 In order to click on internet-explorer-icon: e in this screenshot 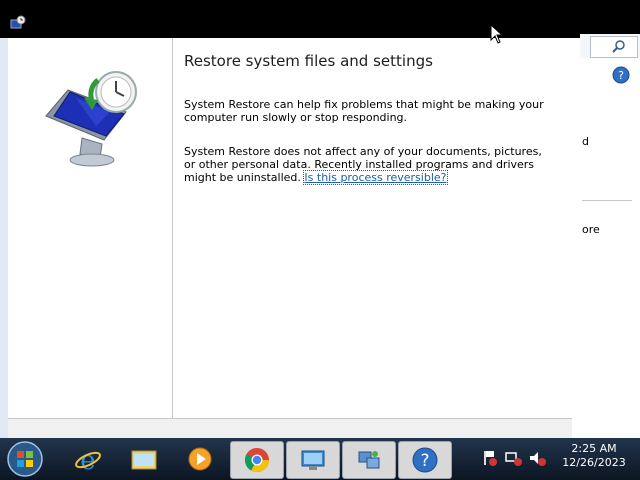, I will do `click(88, 459)`.